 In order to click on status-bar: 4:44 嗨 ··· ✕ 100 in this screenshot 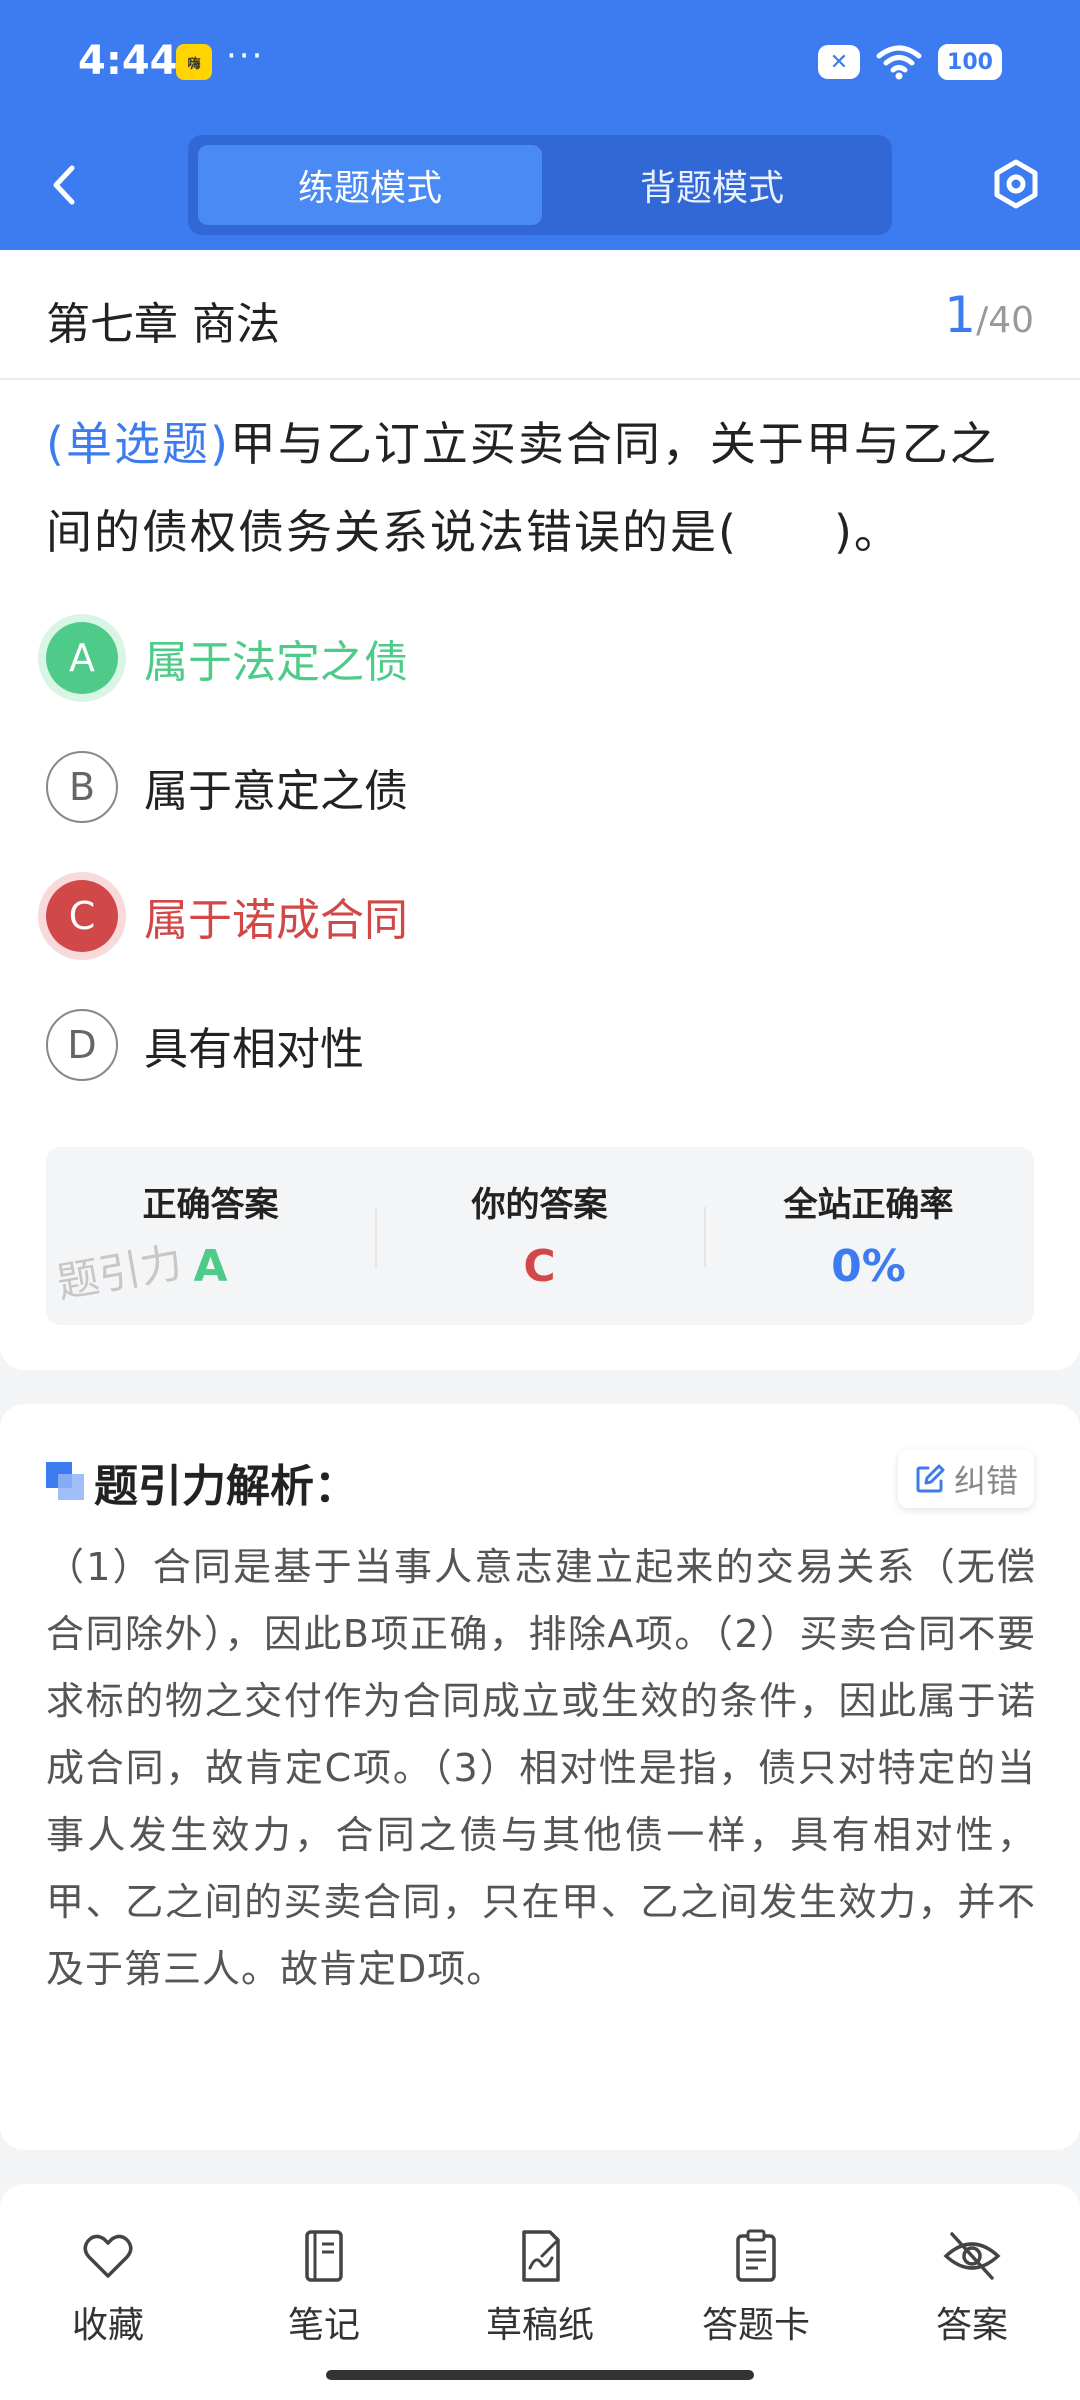, I will do `click(540, 65)`.